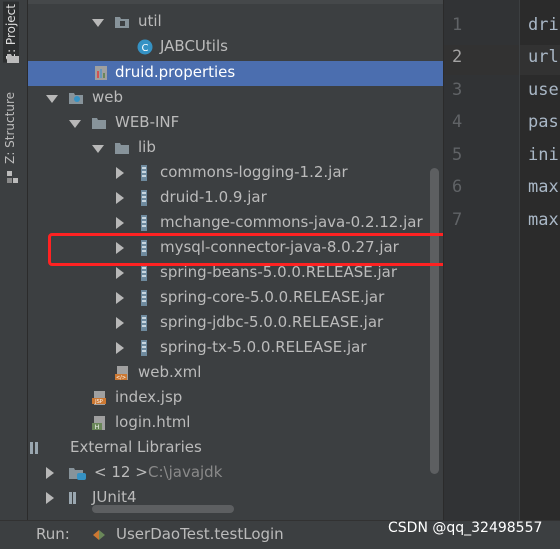  I want to click on tree-node-jdk: < 12 > C:\javajdk, so click(235, 473).